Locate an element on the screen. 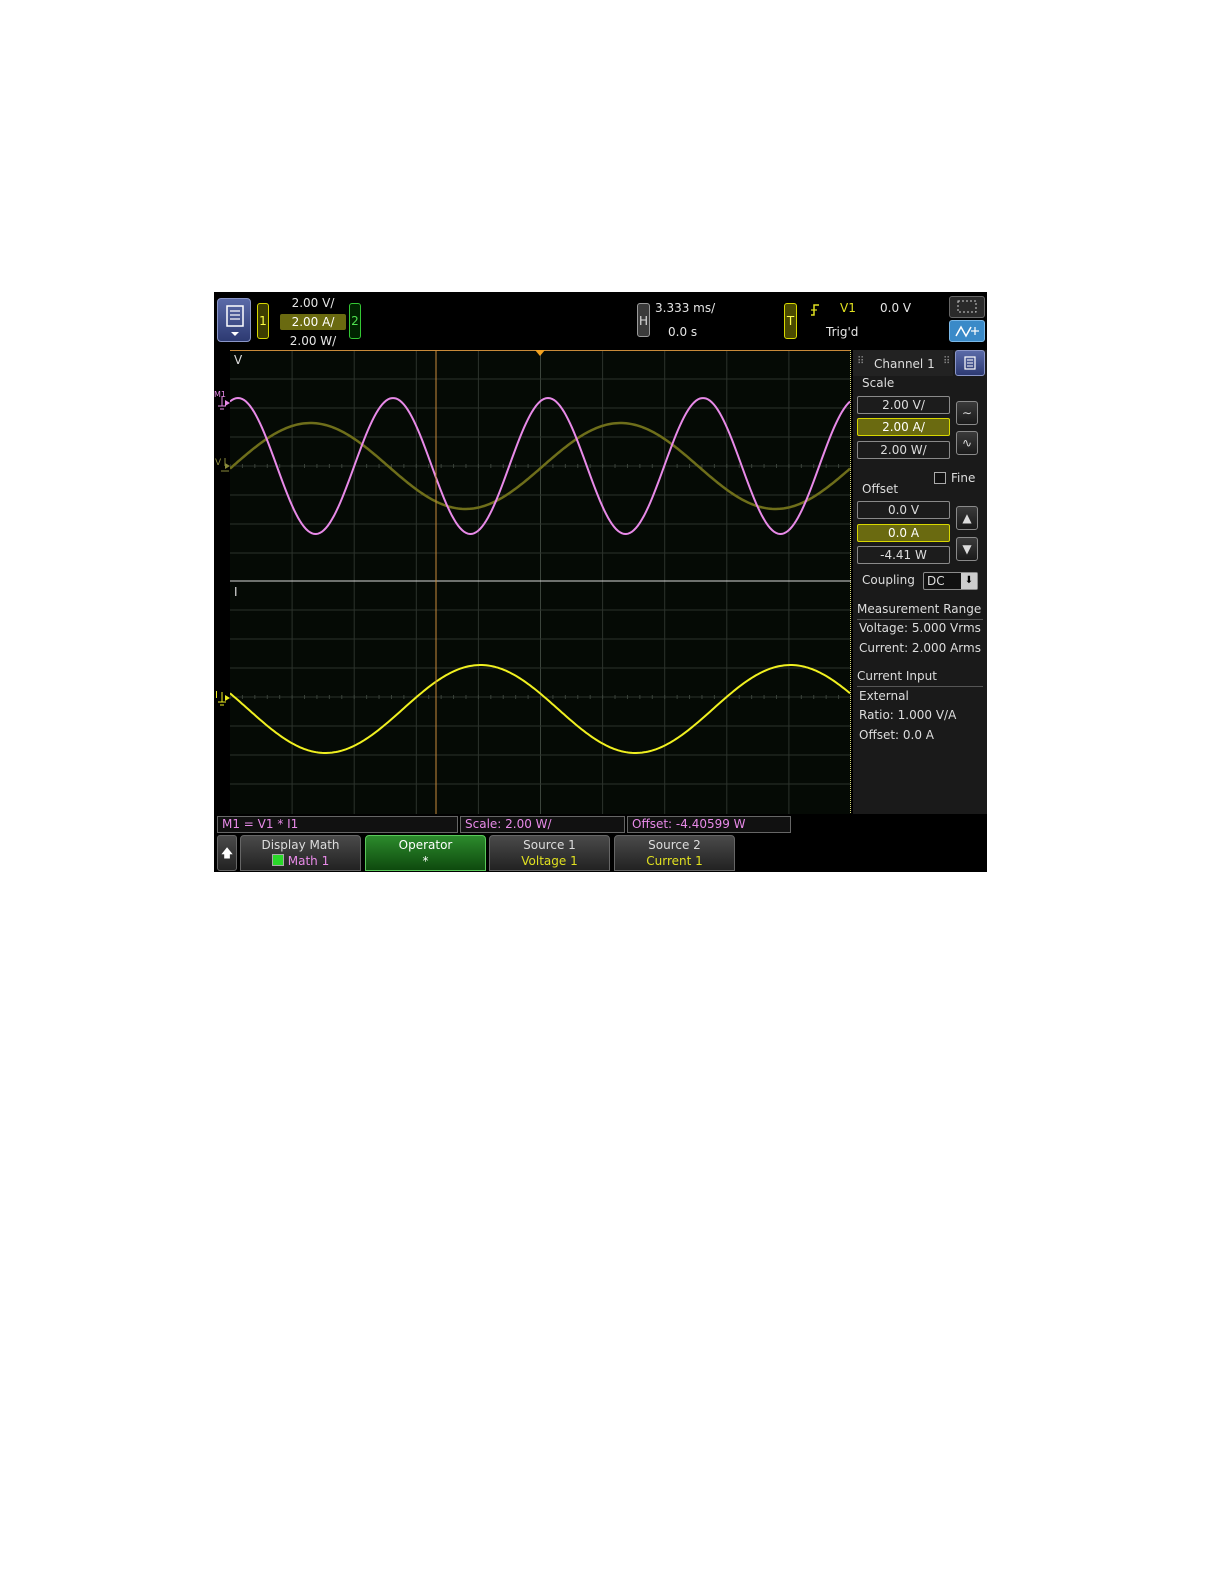 The width and height of the screenshot is (1224, 1584). touch-trigger-button is located at coordinates (967, 331).